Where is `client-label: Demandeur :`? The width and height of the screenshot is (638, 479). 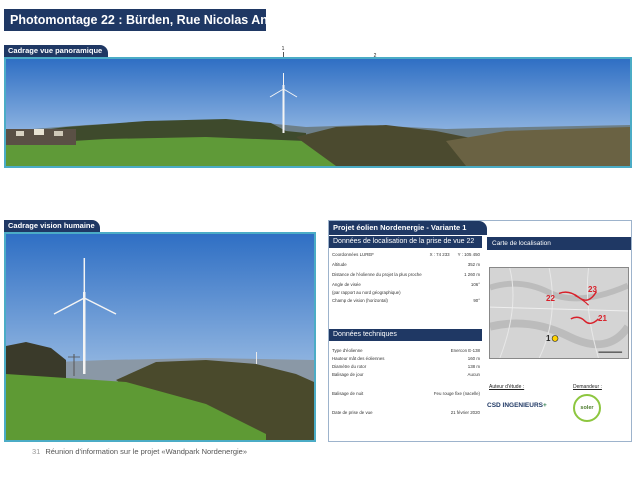 client-label: Demandeur : is located at coordinates (587, 387).